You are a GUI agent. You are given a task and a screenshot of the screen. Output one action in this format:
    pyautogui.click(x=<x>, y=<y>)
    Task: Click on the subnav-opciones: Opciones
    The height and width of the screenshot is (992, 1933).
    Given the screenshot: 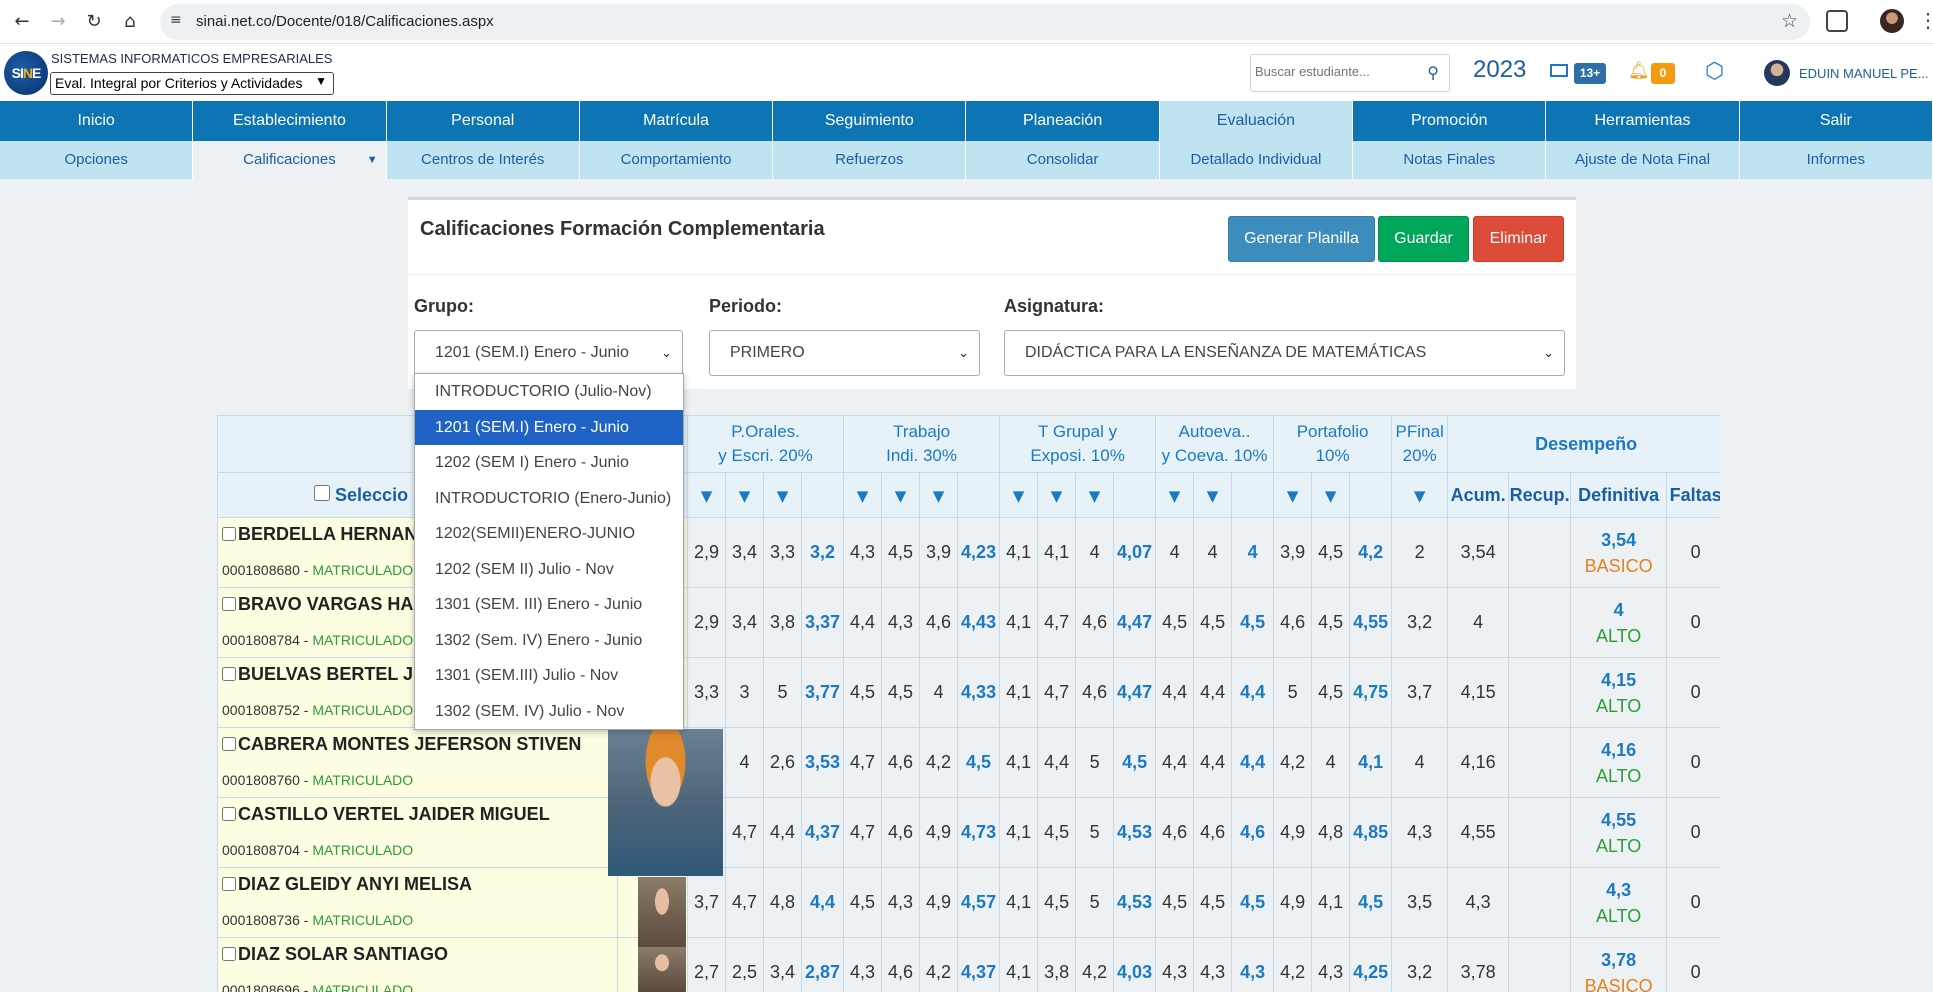 What is the action you would take?
    pyautogui.click(x=97, y=160)
    